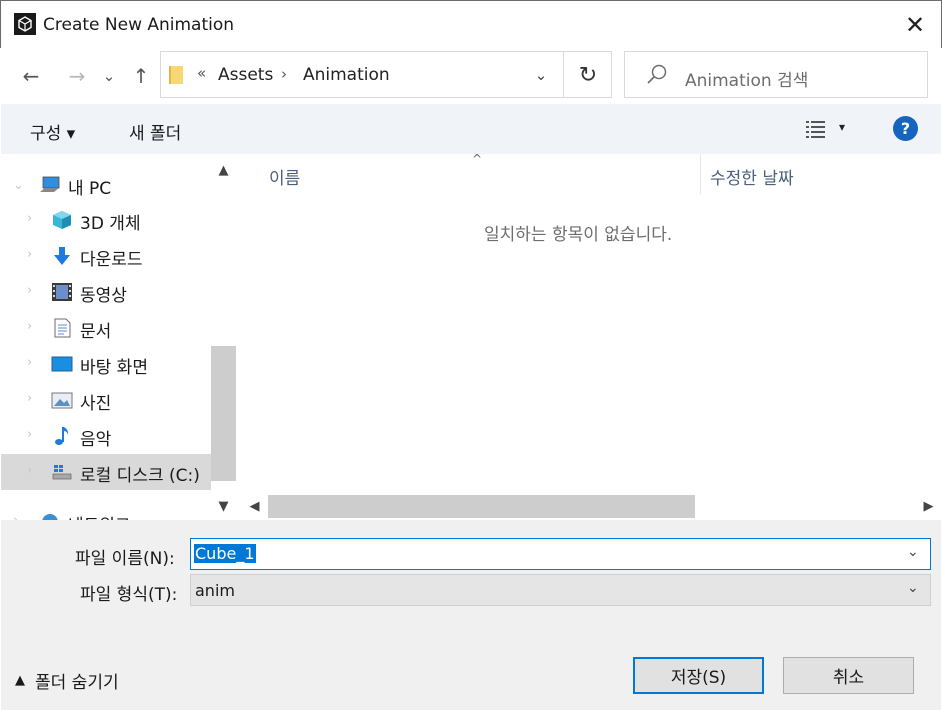  I want to click on expand-chevron-icon: ⌄, so click(18, 185).